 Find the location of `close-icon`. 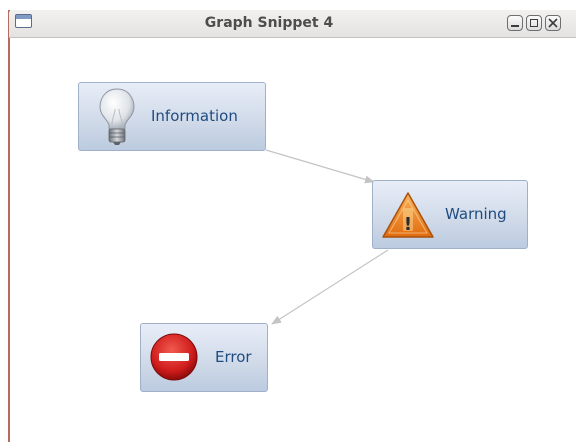

close-icon is located at coordinates (553, 23).